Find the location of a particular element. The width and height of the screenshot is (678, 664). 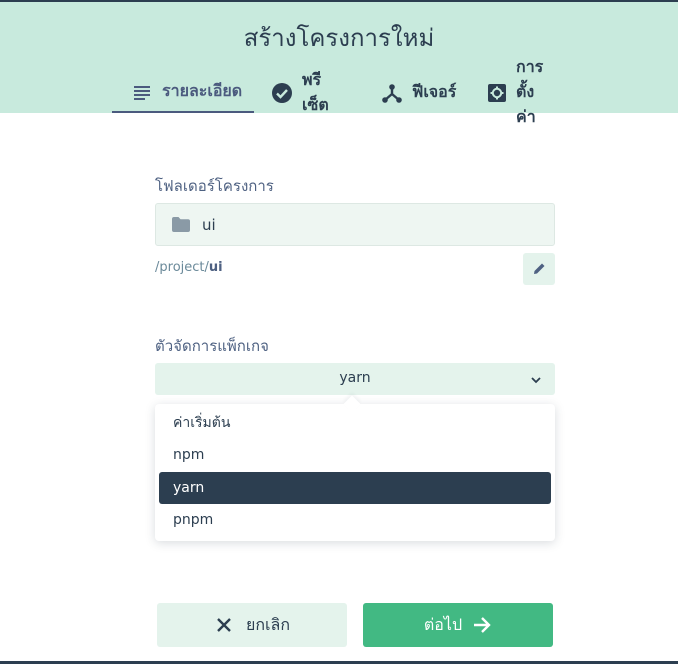

edit-folder-button is located at coordinates (539, 269).